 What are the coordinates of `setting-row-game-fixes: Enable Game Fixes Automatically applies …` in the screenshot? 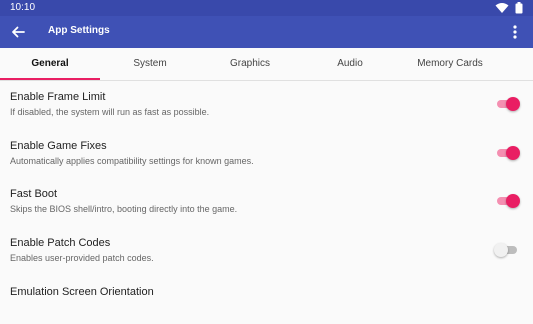 It's located at (266, 154).